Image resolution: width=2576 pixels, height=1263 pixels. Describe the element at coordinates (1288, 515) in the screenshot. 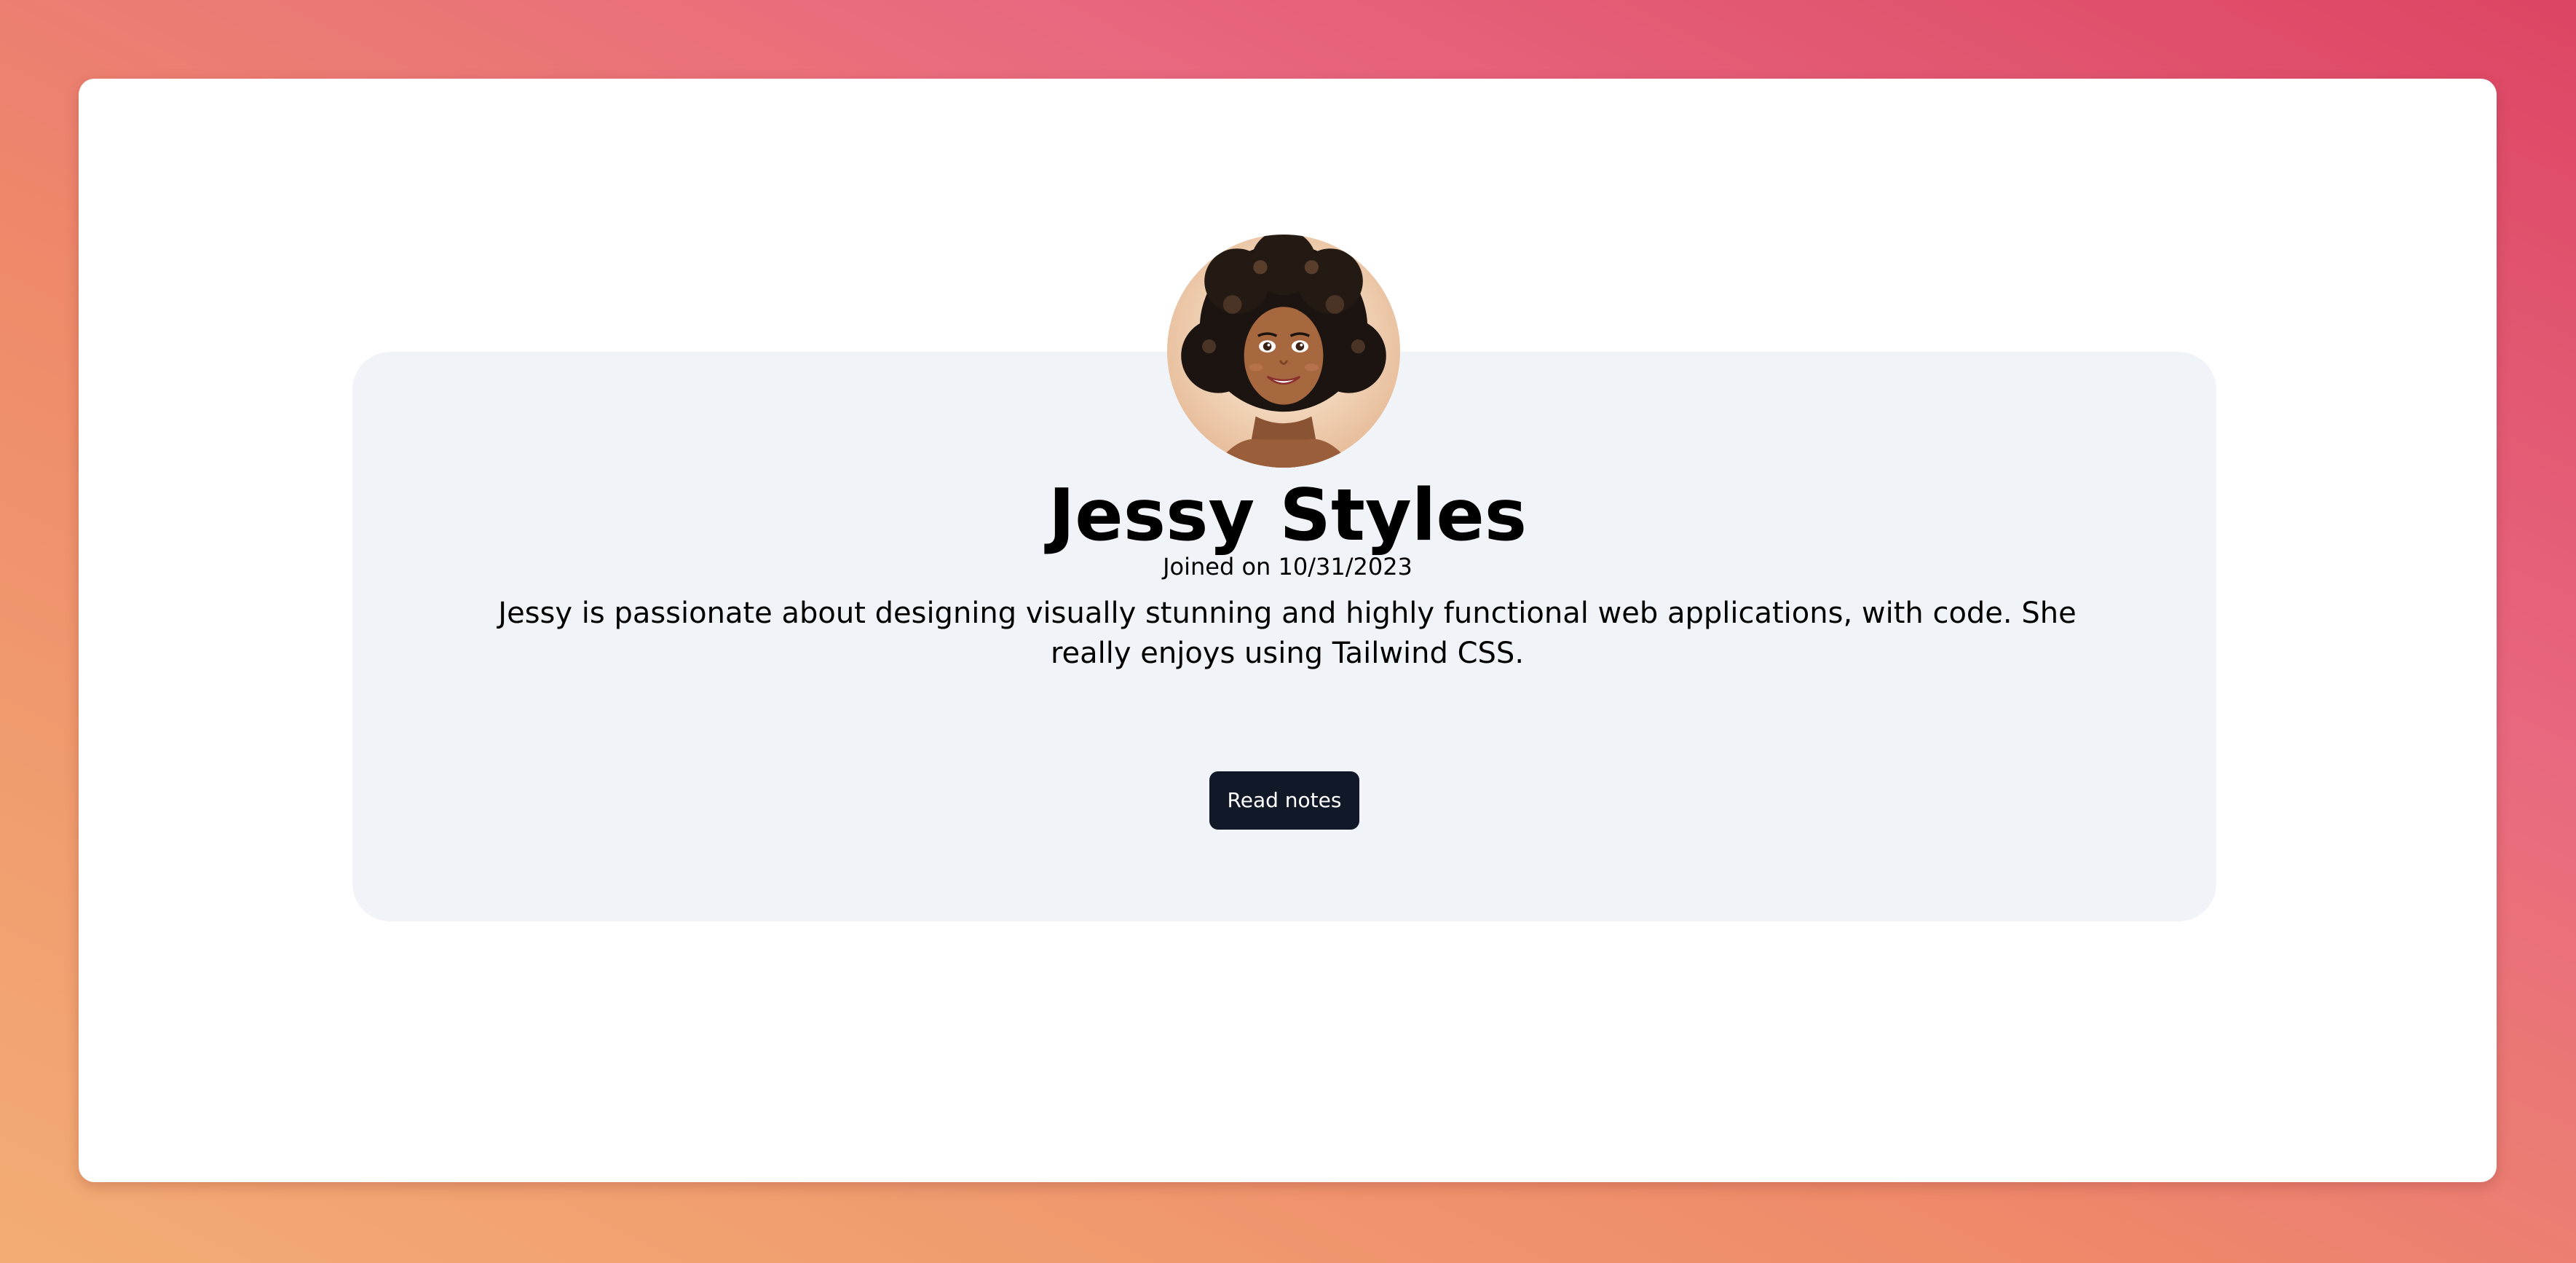

I see `profile-name: Jessy Styles` at that location.